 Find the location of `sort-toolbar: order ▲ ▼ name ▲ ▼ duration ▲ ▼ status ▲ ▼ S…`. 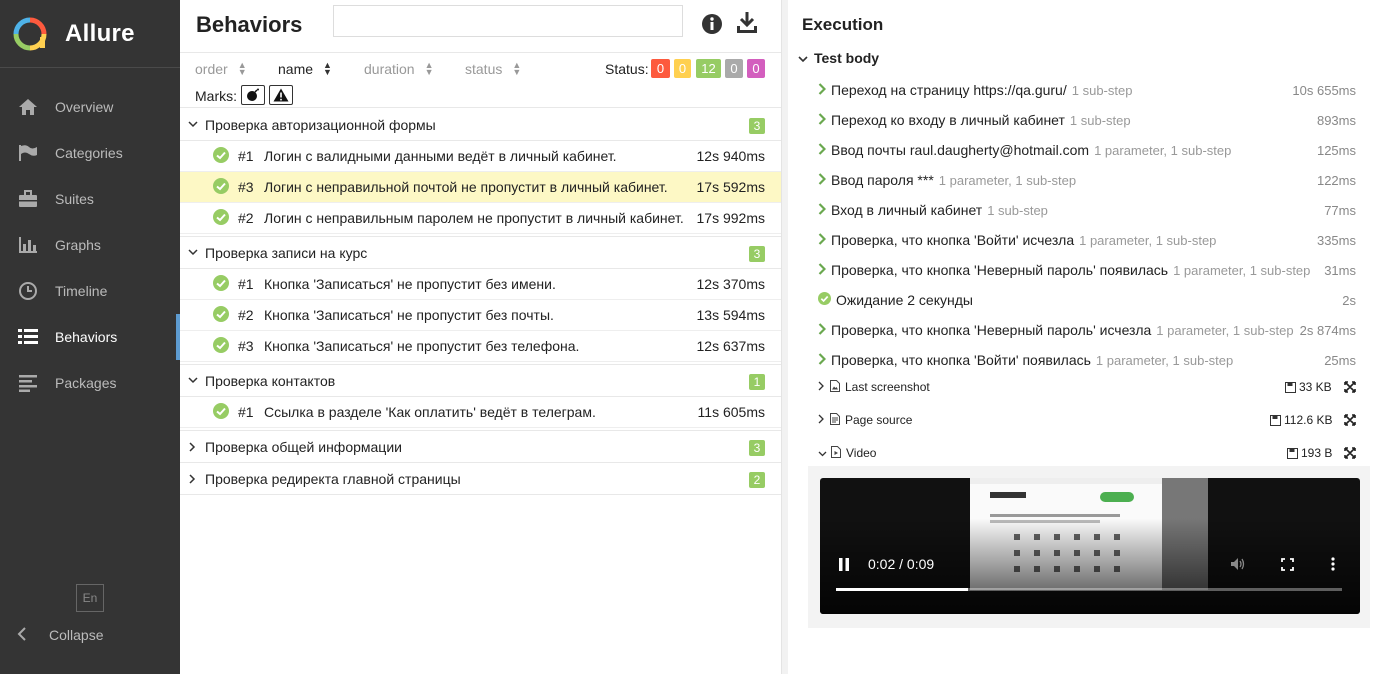

sort-toolbar: order ▲ ▼ name ▲ ▼ duration ▲ ▼ status ▲ ▼ S… is located at coordinates (480, 80).